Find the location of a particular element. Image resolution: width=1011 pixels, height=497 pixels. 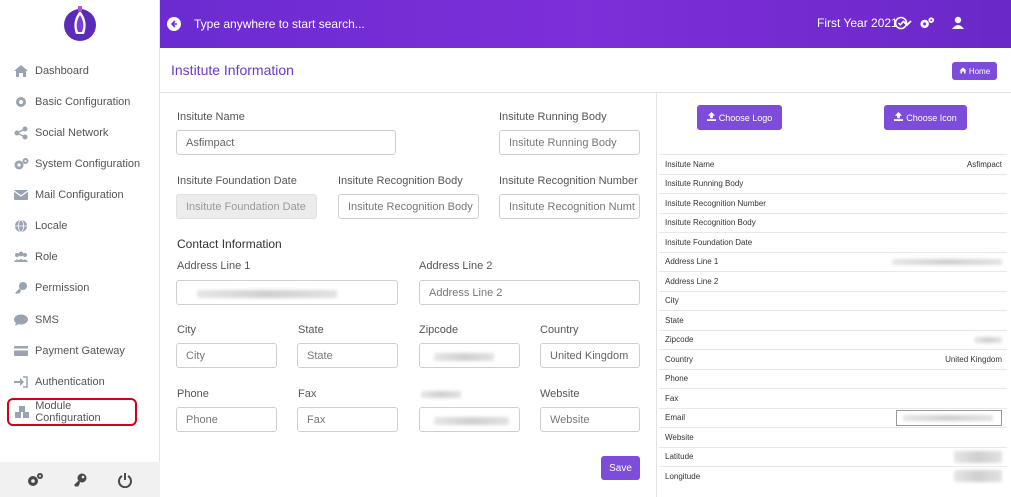

state-input: State is located at coordinates (347, 355).